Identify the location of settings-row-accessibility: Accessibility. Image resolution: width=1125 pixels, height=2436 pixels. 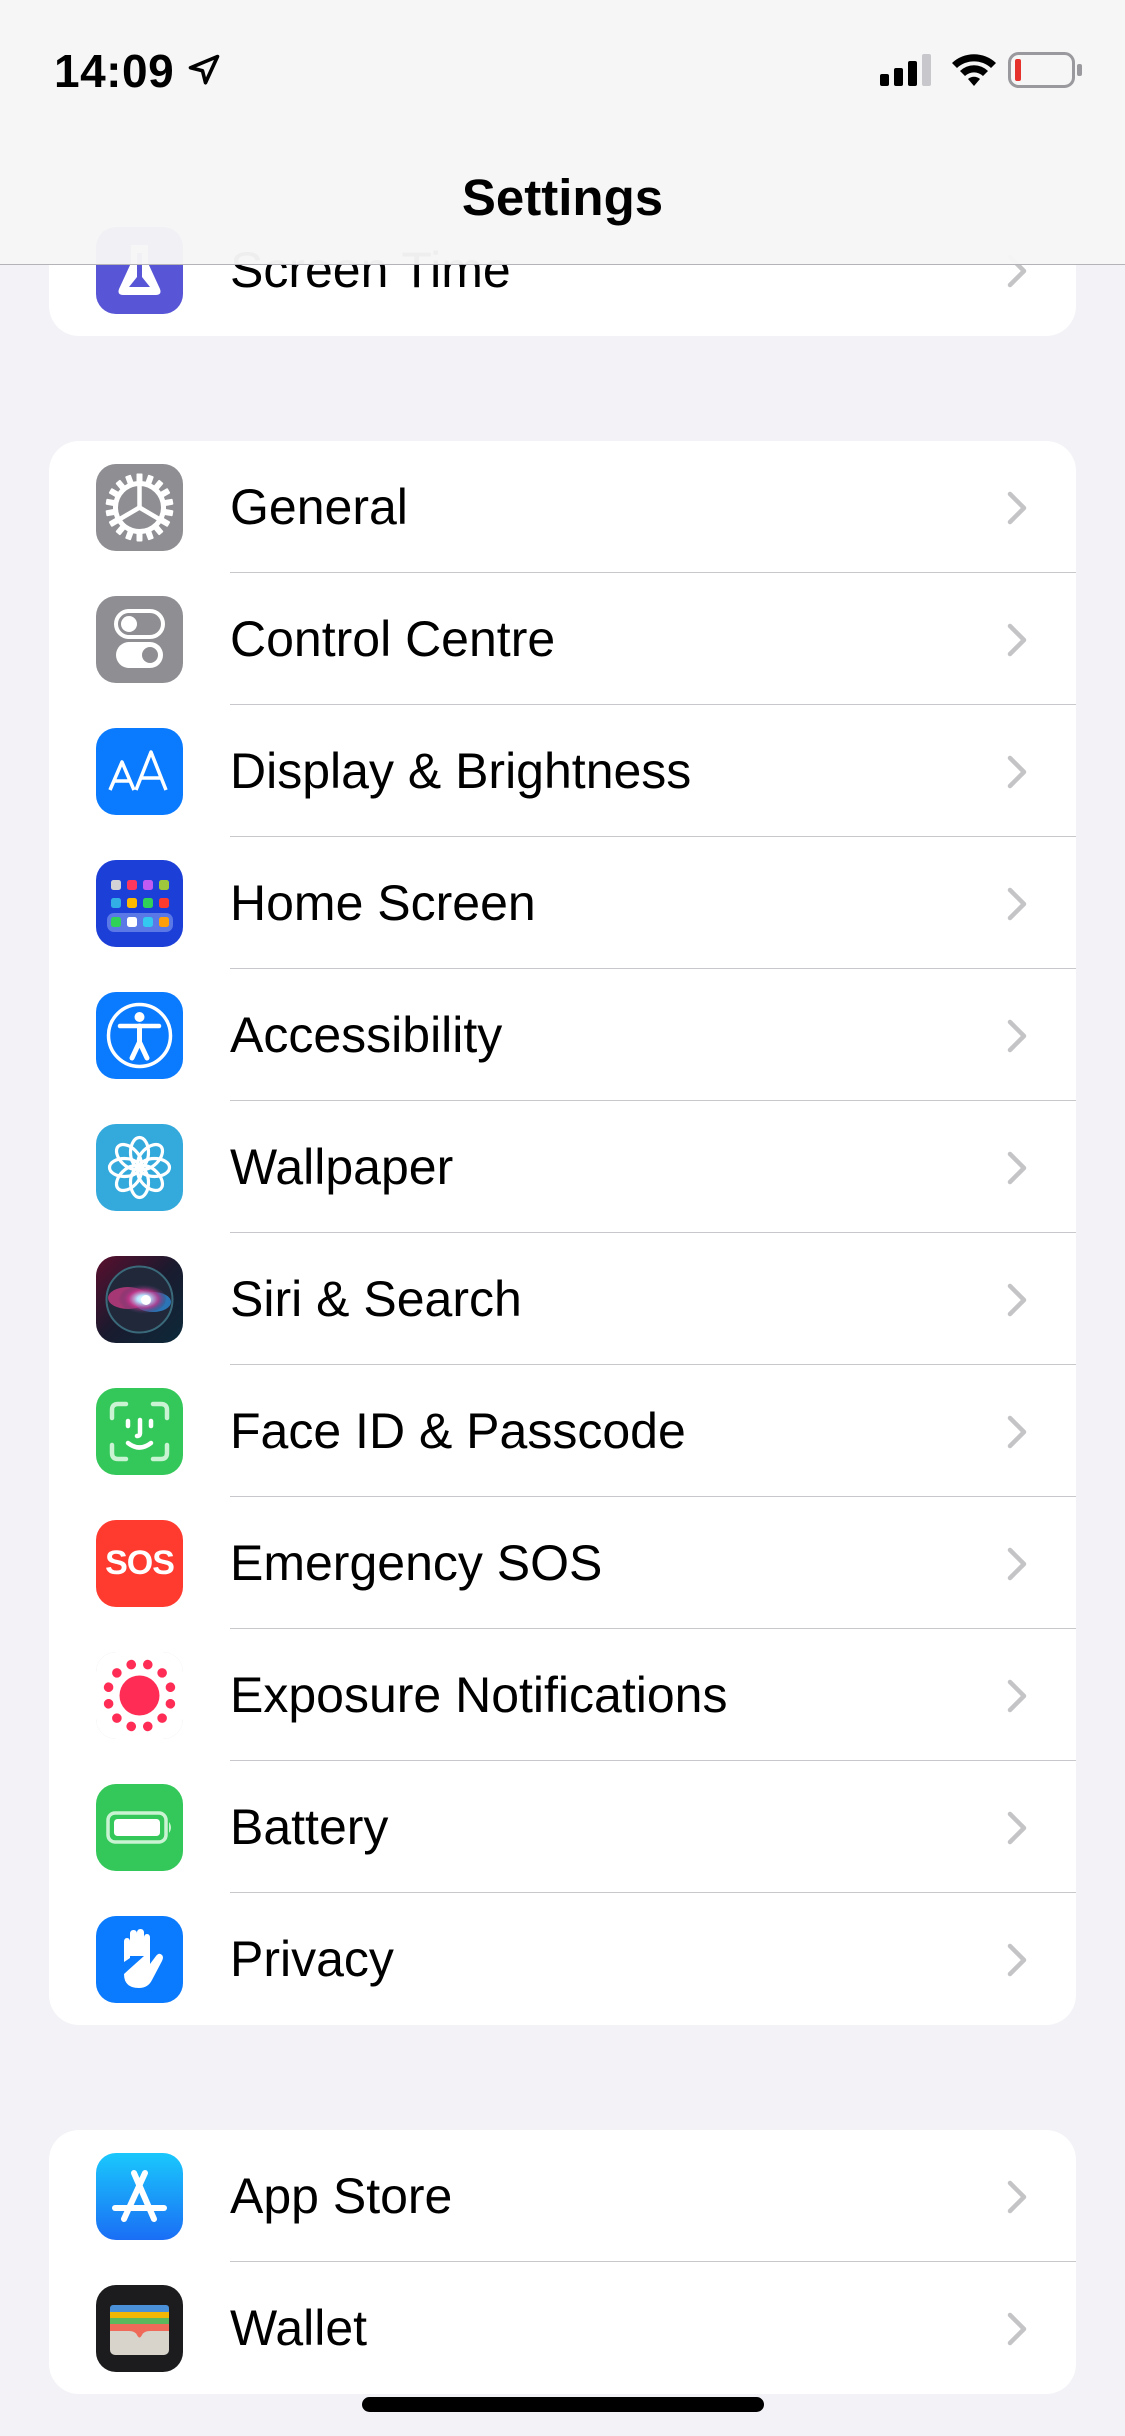
(562, 1035).